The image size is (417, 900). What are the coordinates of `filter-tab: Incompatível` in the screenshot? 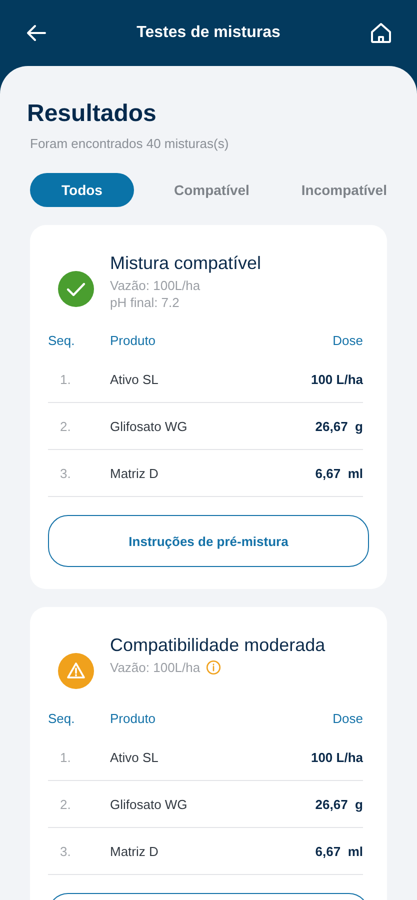 It's located at (344, 190).